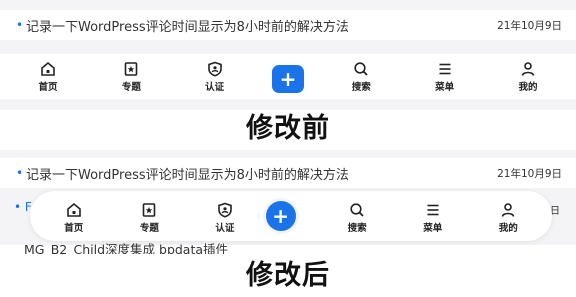 This screenshot has height=297, width=576. What do you see at coordinates (288, 275) in the screenshot?
I see `caption-after: 修改后` at bounding box center [288, 275].